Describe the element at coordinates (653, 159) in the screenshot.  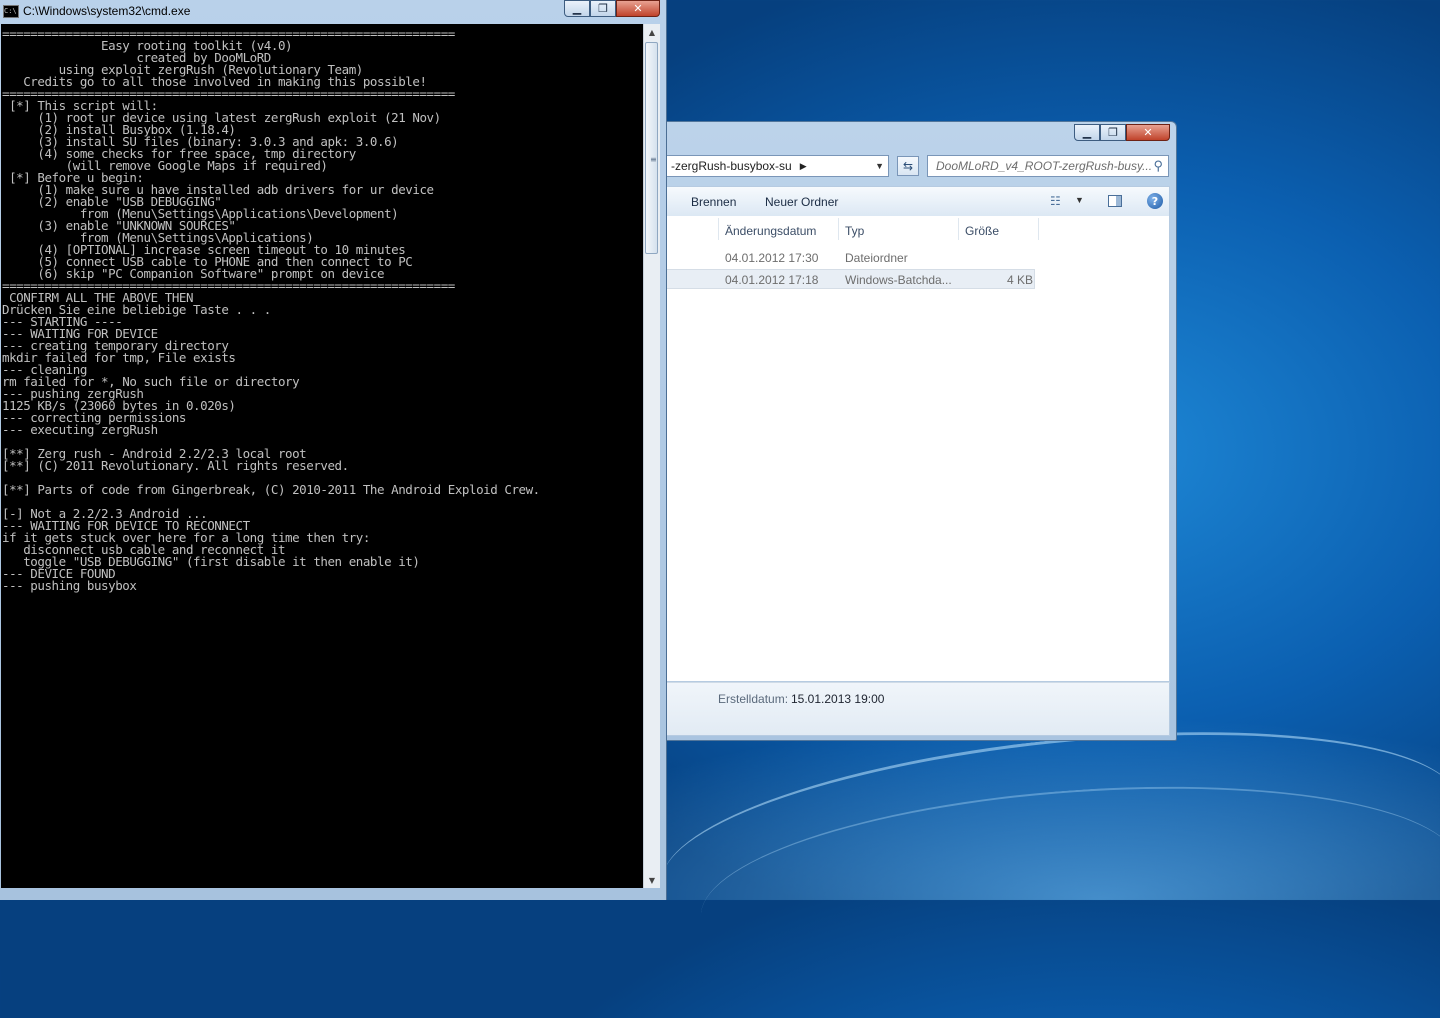
I see `grip-icon: ≡` at that location.